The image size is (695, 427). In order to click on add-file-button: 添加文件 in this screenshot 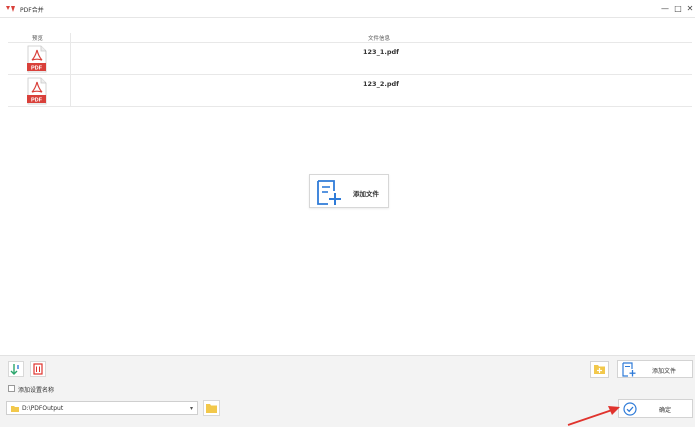, I will do `click(655, 369)`.